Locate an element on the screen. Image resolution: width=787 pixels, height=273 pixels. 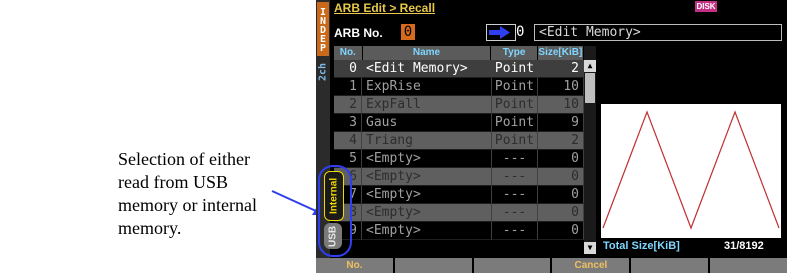
row-name: ExpRise is located at coordinates (427, 87).